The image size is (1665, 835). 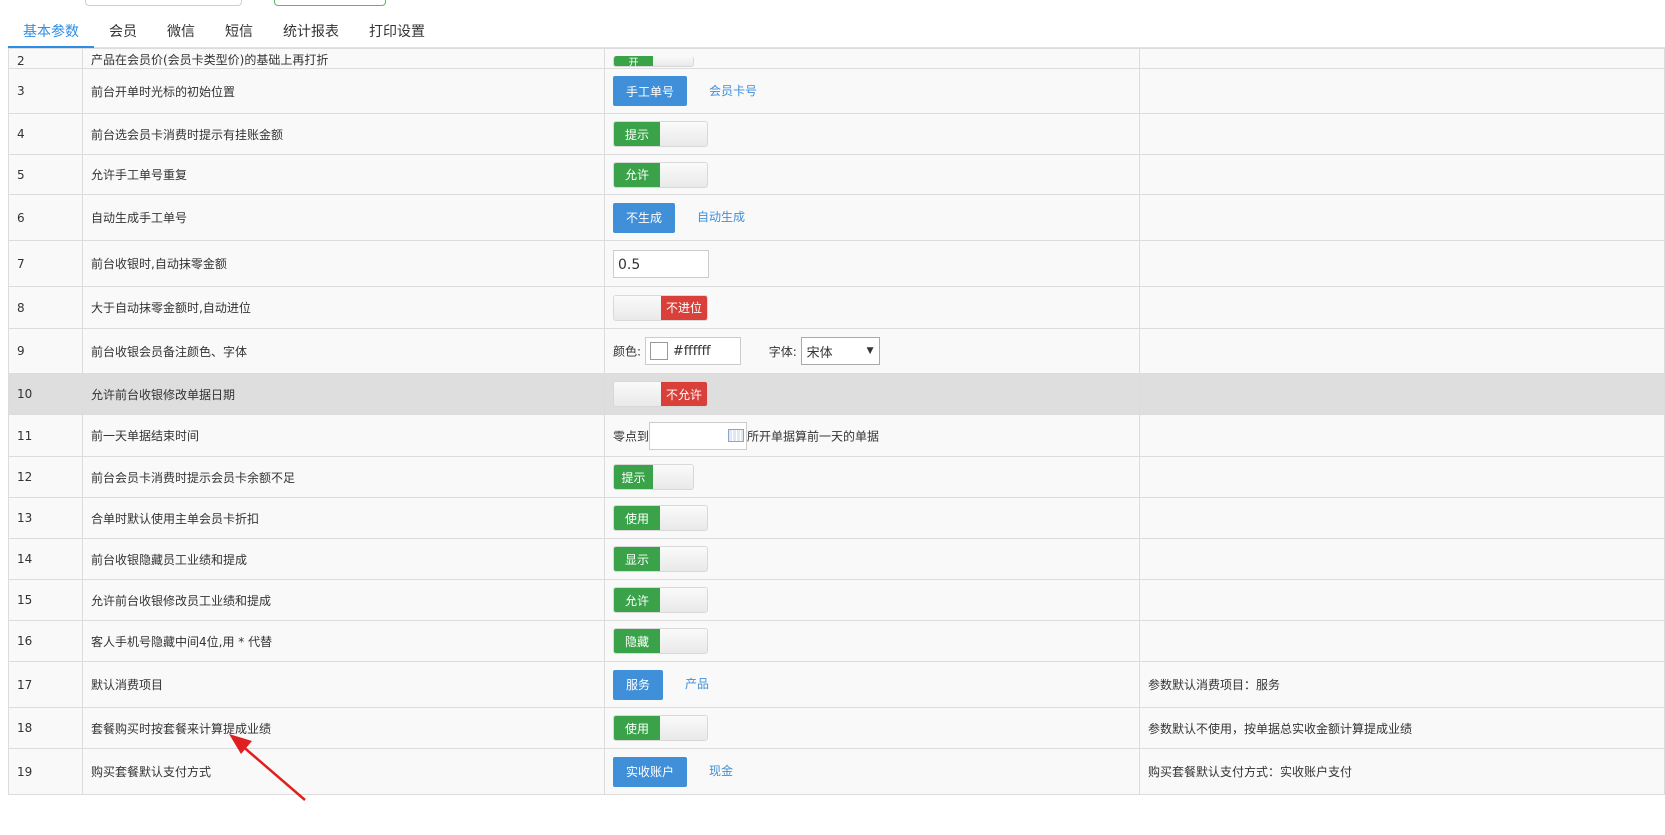 What do you see at coordinates (813, 436) in the screenshot?
I see `time-suffix-label: 所开单据算前一天的单据` at bounding box center [813, 436].